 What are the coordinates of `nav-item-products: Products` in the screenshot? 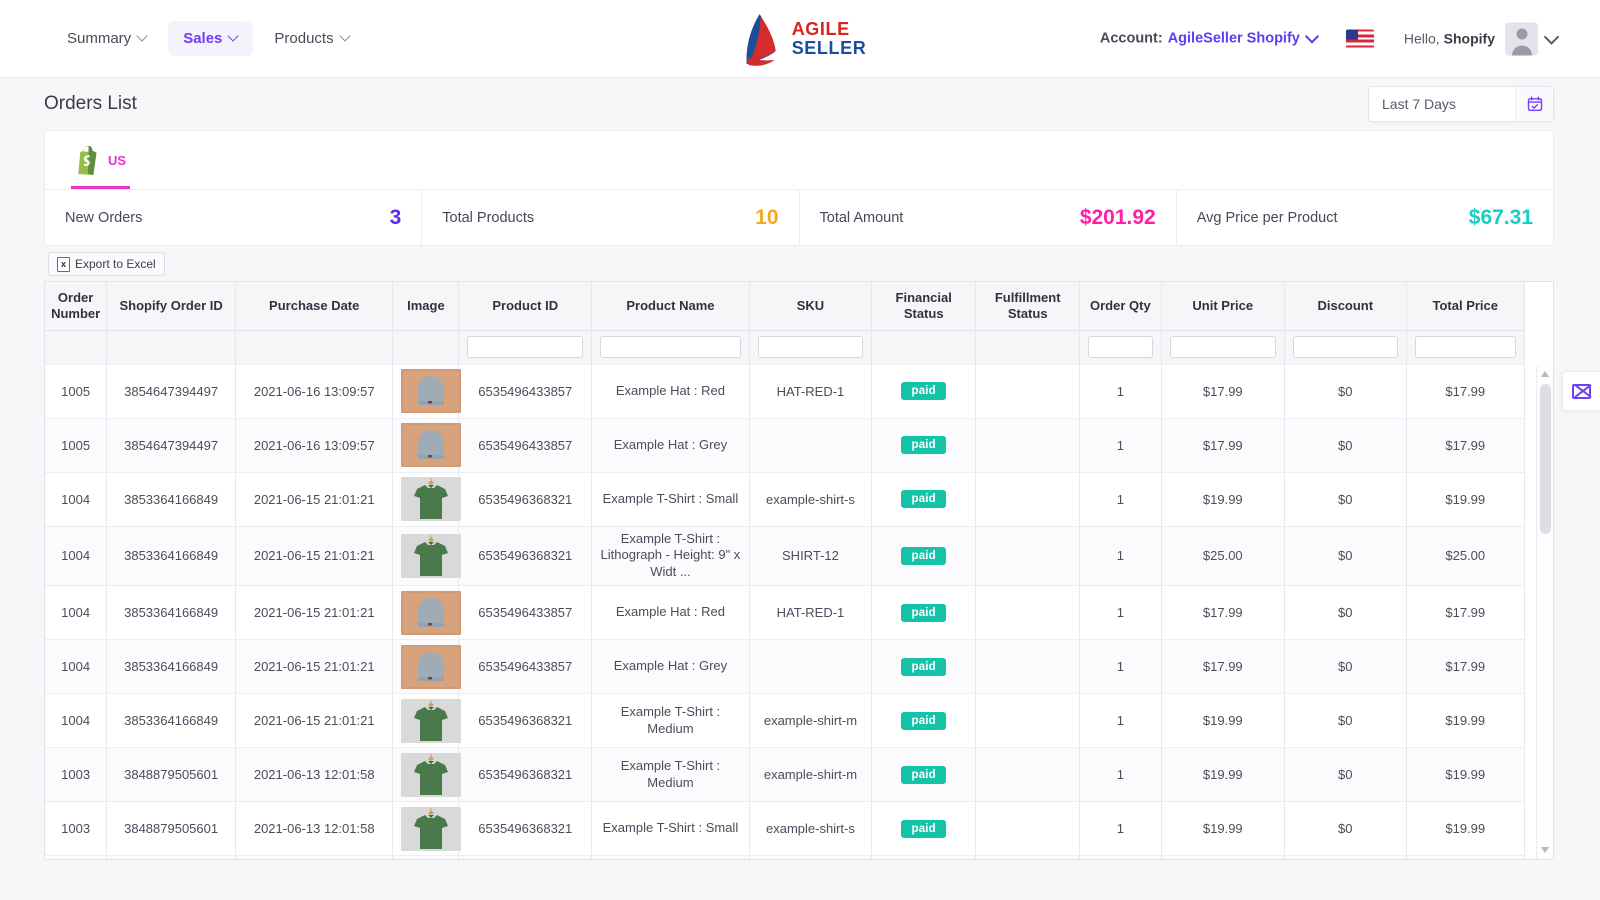 It's located at (311, 38).